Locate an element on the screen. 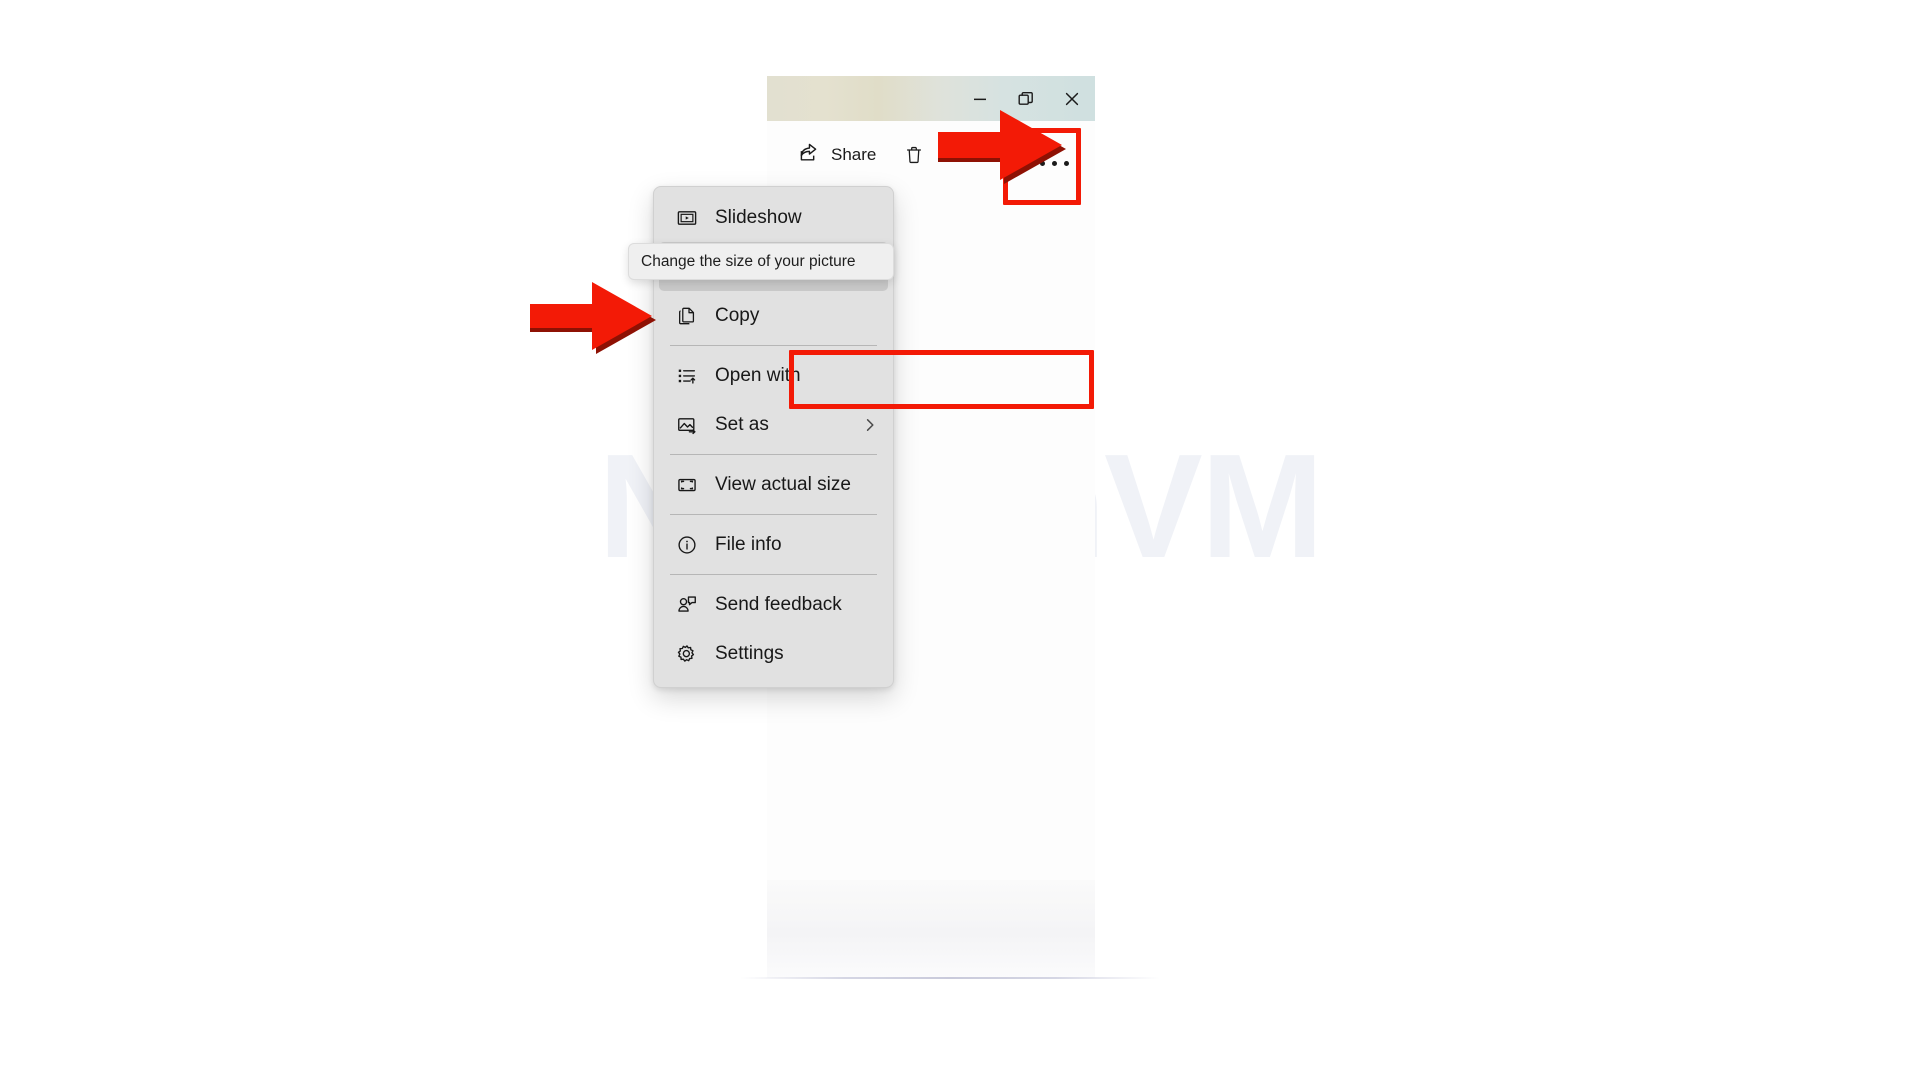  window-bottom-fade is located at coordinates (931, 929).